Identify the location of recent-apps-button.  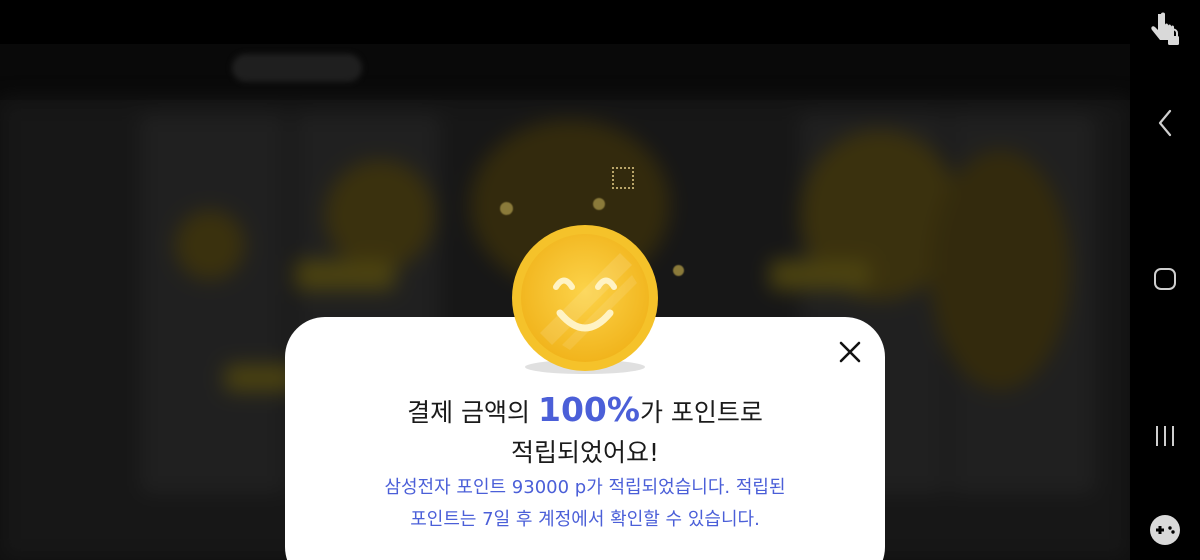
(1165, 436).